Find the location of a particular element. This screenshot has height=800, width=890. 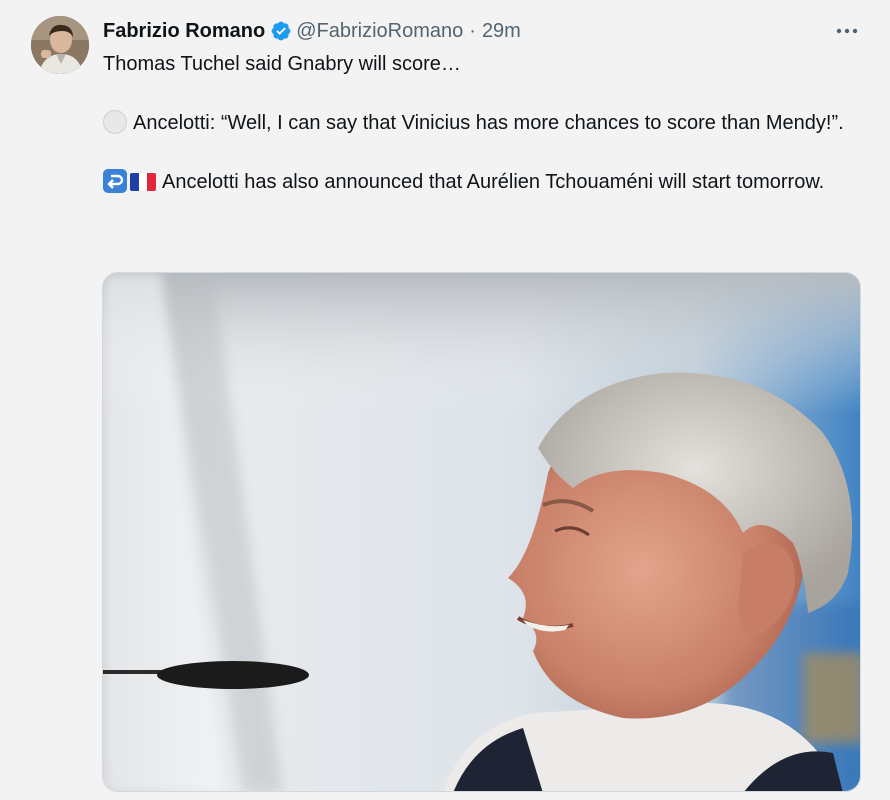

more-options-icon is located at coordinates (847, 31).